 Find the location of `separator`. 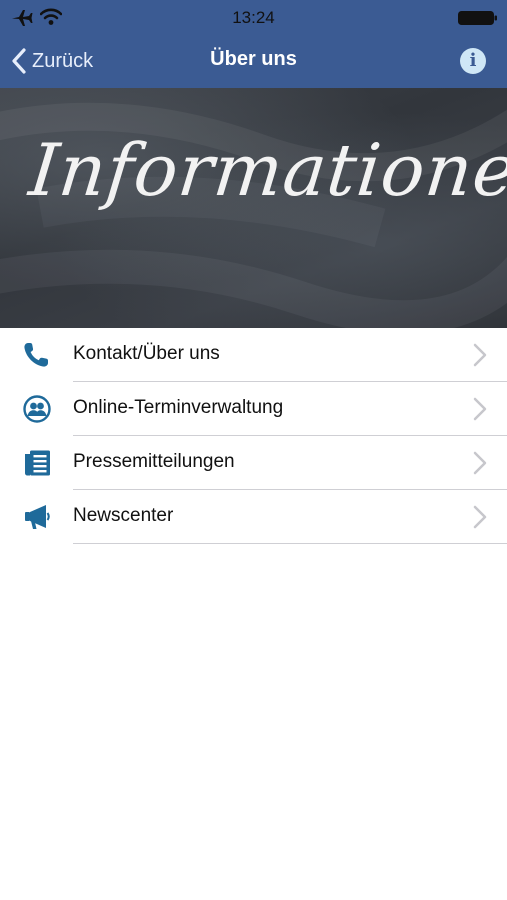

separator is located at coordinates (290, 543).